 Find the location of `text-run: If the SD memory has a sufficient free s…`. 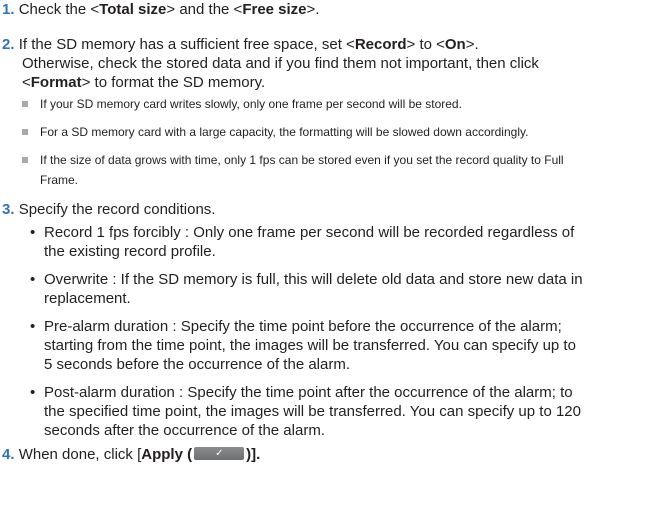

text-run: If the SD memory has a sufficient free s… is located at coordinates (186, 44).